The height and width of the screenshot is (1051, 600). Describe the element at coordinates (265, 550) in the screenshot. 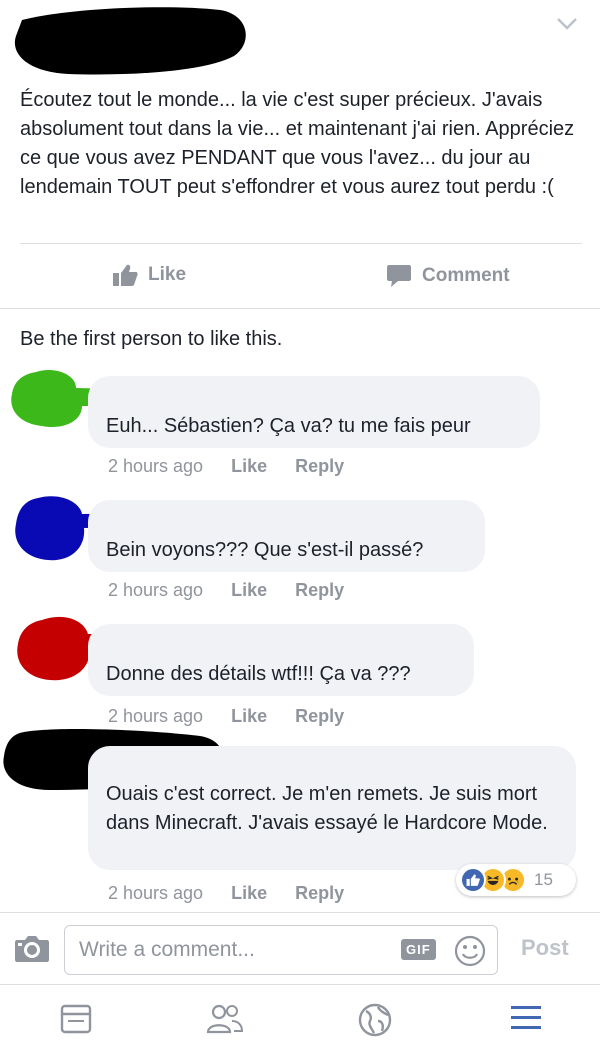

I see `comment-text: Bein voyons??? Que s'est-il passé?` at that location.